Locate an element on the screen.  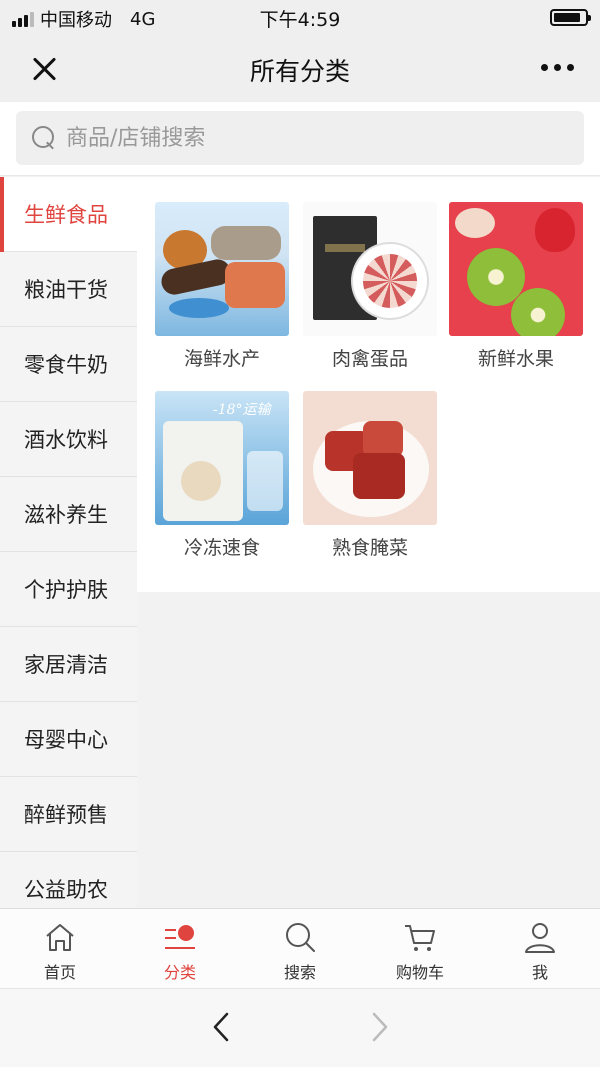
home-icon is located at coordinates (60, 937).